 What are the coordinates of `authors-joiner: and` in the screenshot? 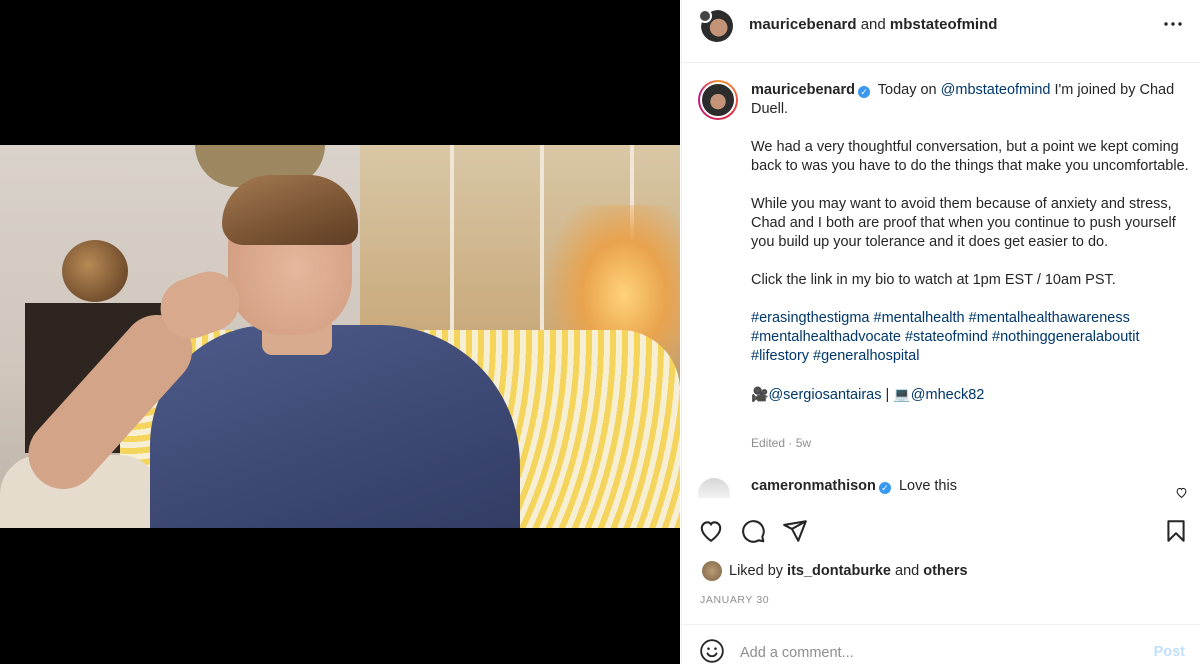 It's located at (873, 24).